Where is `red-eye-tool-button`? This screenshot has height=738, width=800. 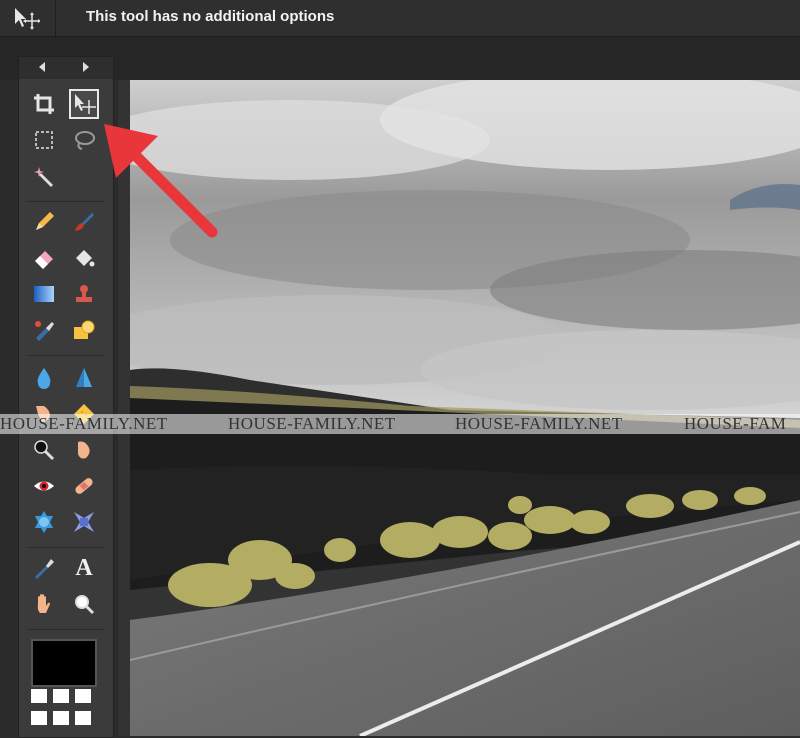
red-eye-tool-button is located at coordinates (44, 486).